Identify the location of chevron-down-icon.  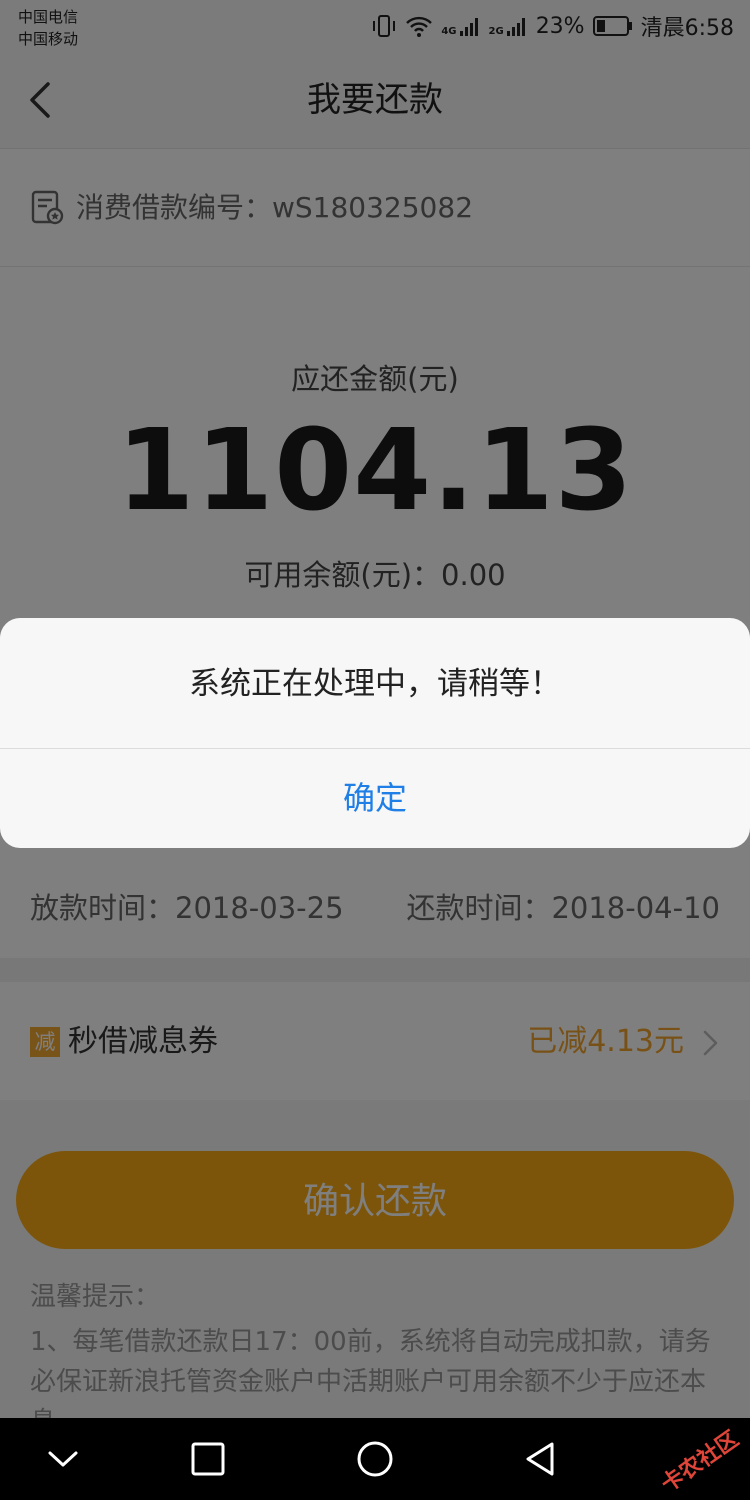
(63, 1459).